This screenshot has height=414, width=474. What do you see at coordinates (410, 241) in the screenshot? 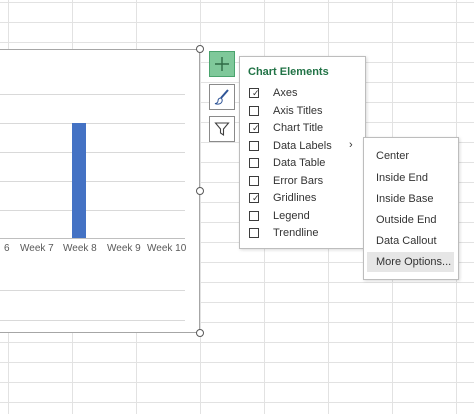
I see `submenu-item-data-callout: Data Callout` at bounding box center [410, 241].